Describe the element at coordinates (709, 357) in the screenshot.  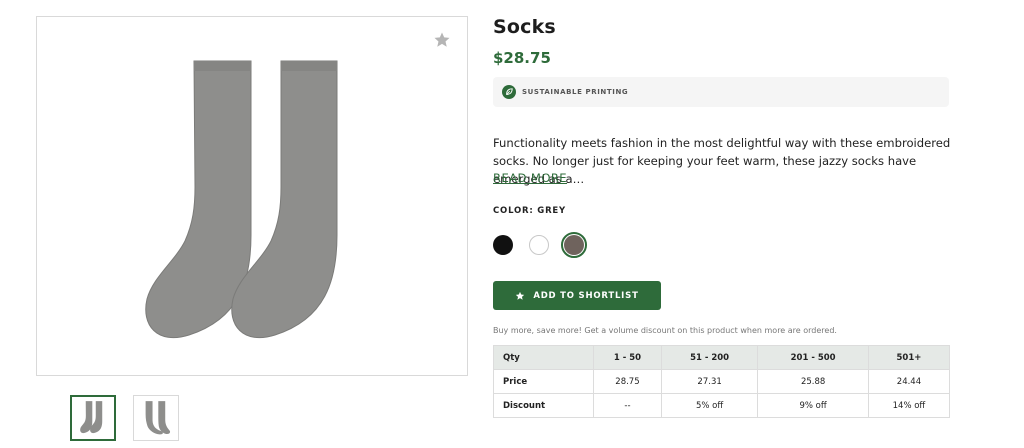
I see `header-cell: 51 - 200` at that location.